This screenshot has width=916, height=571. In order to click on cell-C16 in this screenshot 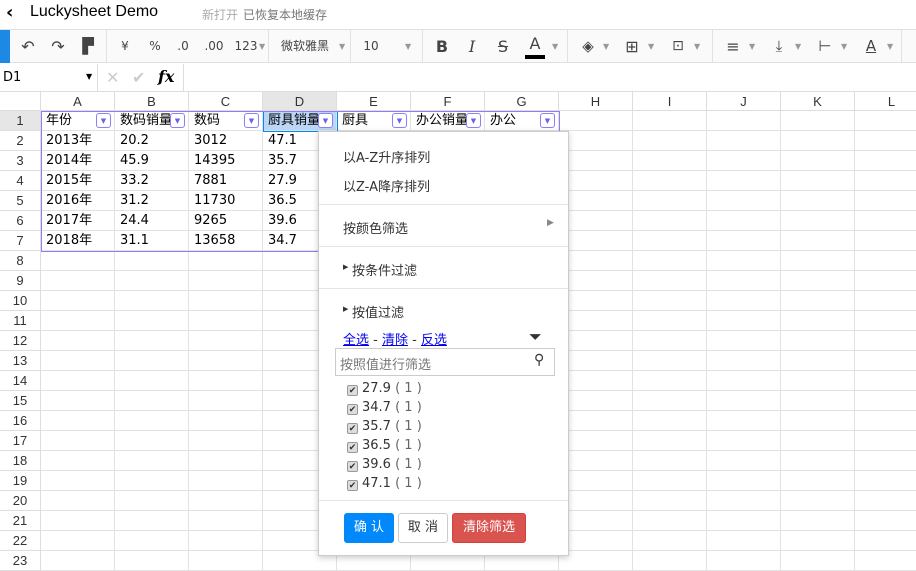, I will do `click(226, 421)`.